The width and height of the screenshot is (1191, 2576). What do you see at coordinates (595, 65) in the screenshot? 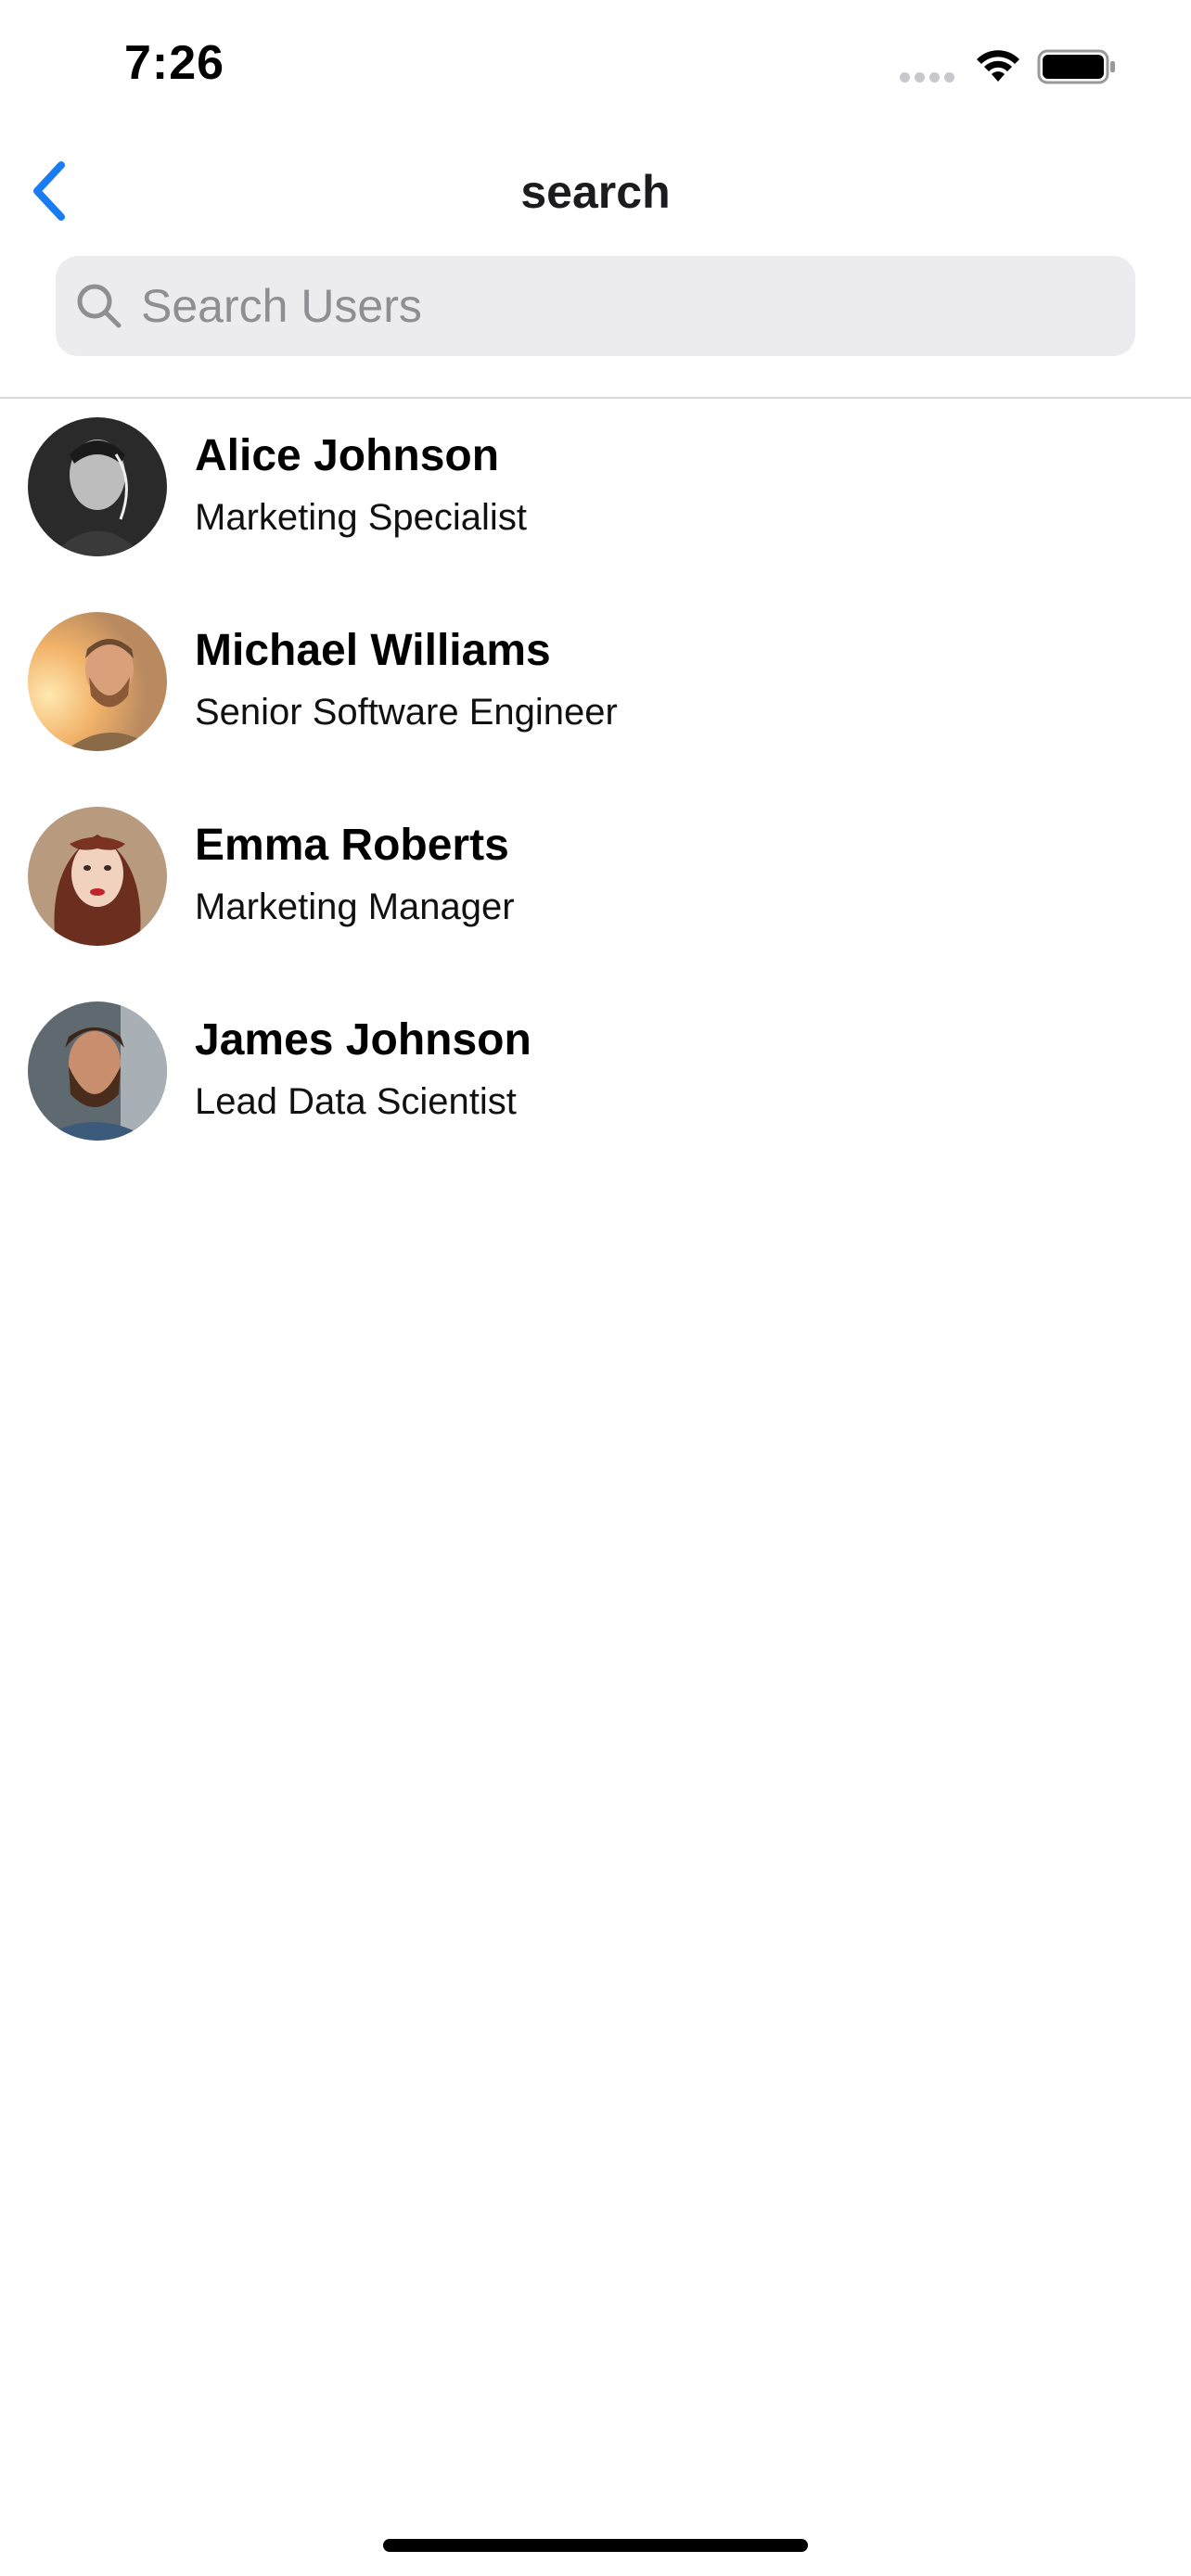
I see `status-bar: 7:26` at bounding box center [595, 65].